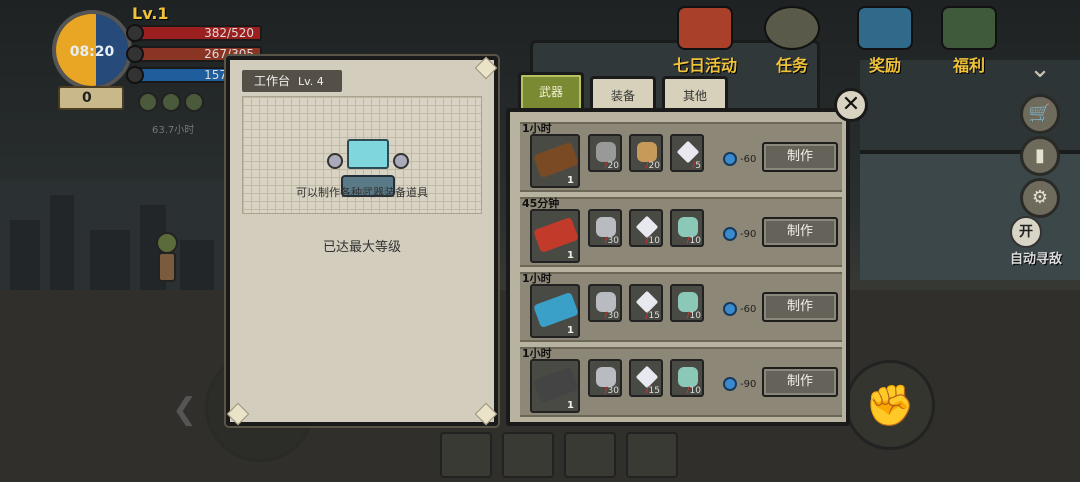  Describe the element at coordinates (1040, 72) in the screenshot. I see `collapse-chevron-icon: ⌄` at that location.